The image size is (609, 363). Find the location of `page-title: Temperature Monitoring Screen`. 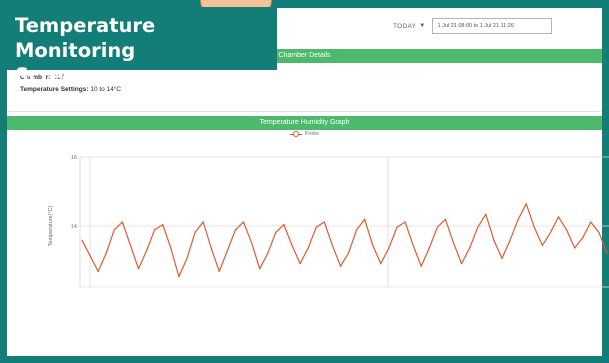

page-title: Temperature Monitoring Screen is located at coordinates (142, 47).